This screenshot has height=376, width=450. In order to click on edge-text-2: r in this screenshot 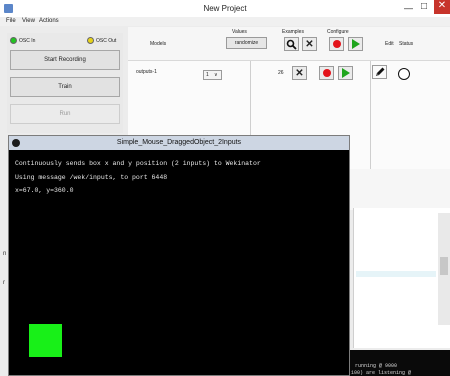, I will do `click(4, 283)`.